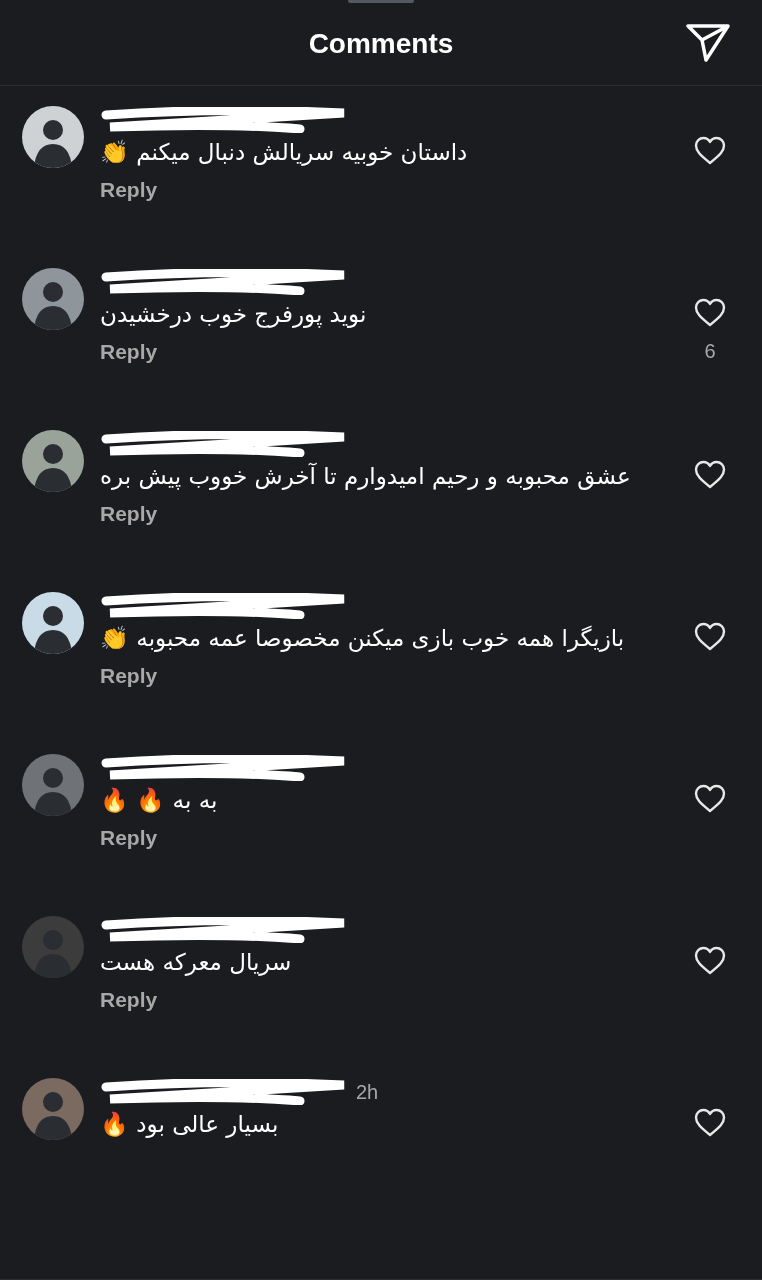  Describe the element at coordinates (710, 351) in the screenshot. I see `like-count: 6` at that location.